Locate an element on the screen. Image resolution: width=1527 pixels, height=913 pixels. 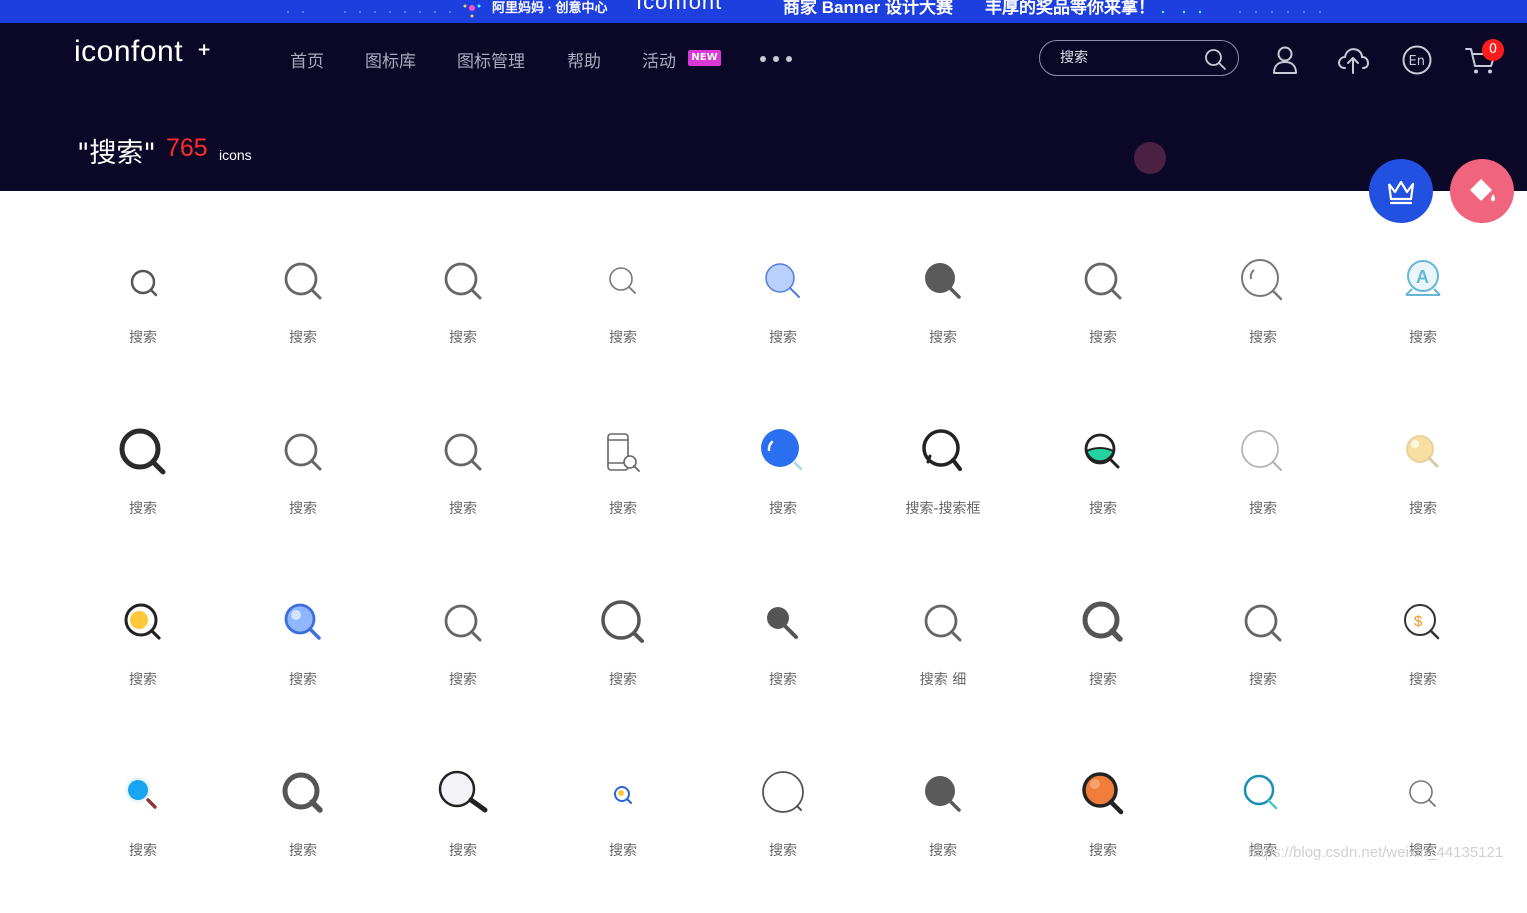
search-dollar-icon: $ is located at coordinates (1422, 622).